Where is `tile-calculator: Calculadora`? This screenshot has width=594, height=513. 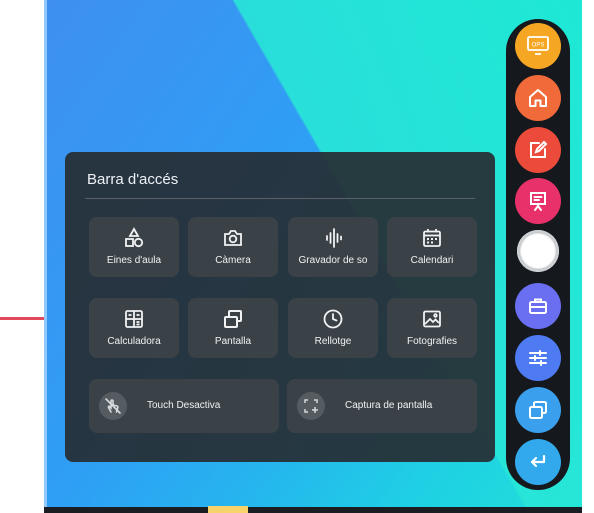 tile-calculator: Calculadora is located at coordinates (134, 328).